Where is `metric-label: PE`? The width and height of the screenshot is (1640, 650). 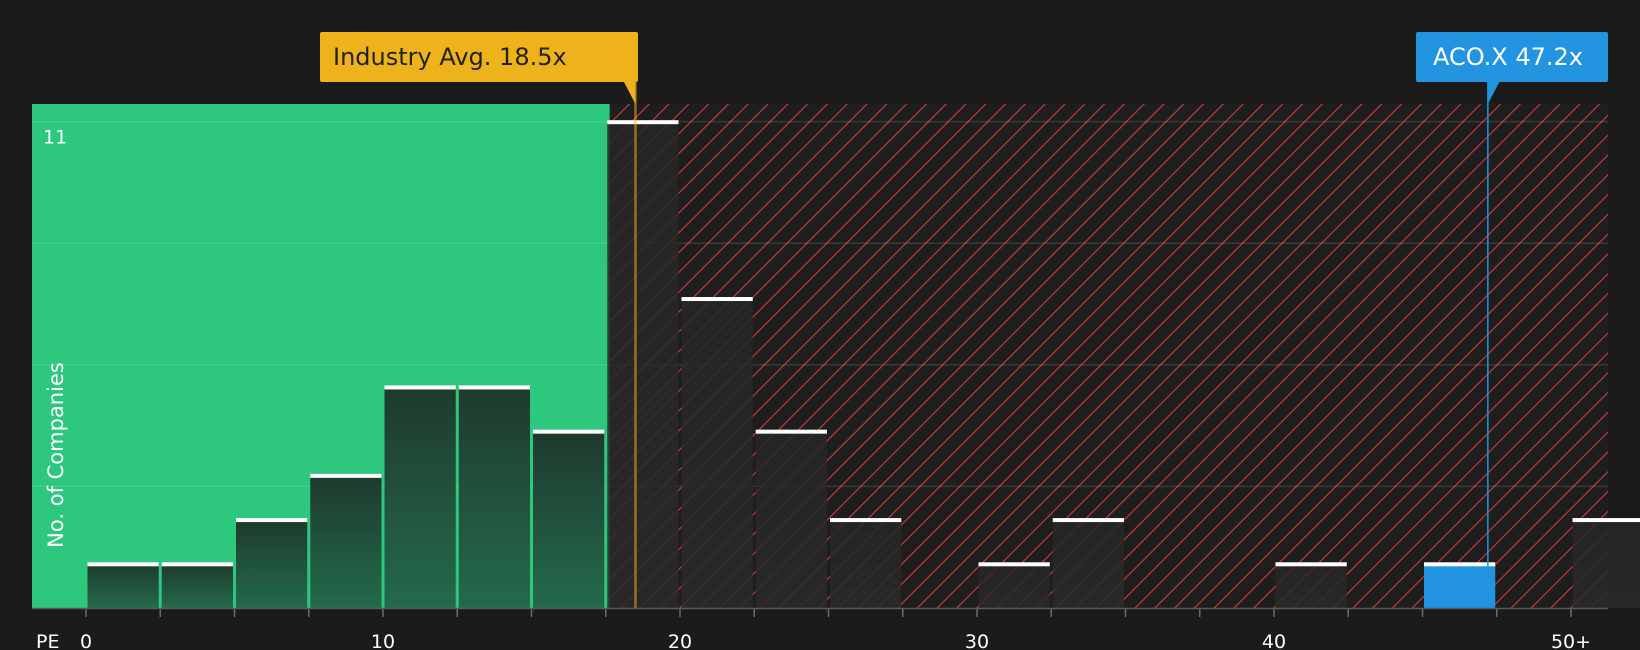
metric-label: PE is located at coordinates (47, 640).